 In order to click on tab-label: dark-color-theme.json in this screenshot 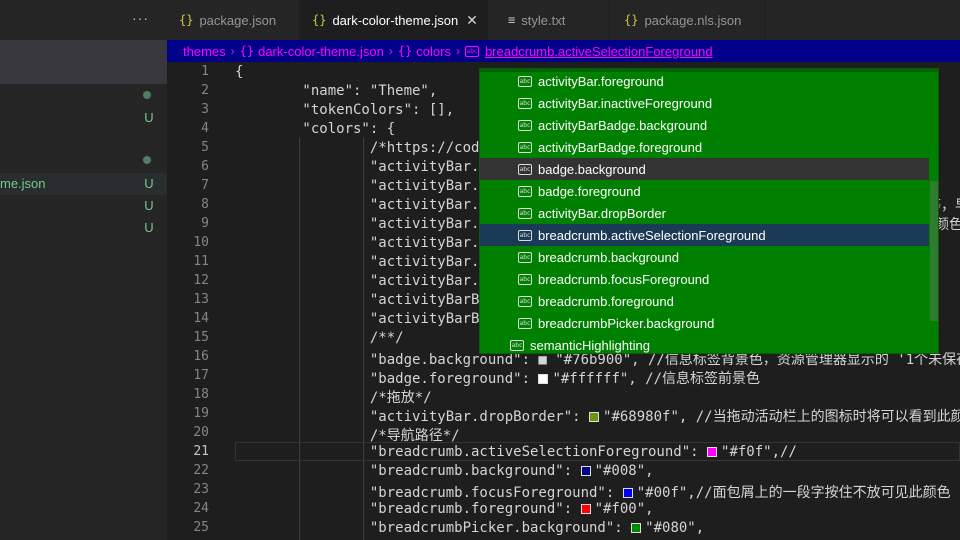, I will do `click(395, 20)`.